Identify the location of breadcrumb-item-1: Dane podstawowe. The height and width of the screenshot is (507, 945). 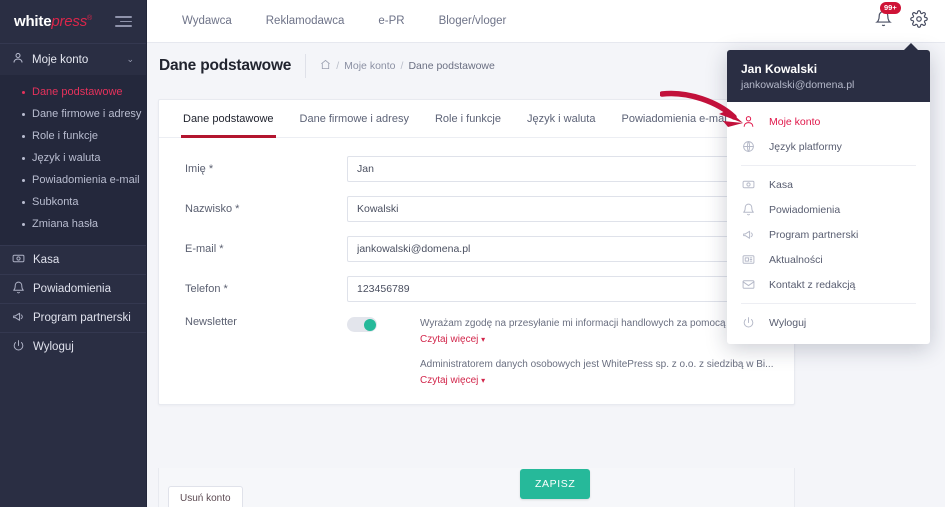
(451, 65).